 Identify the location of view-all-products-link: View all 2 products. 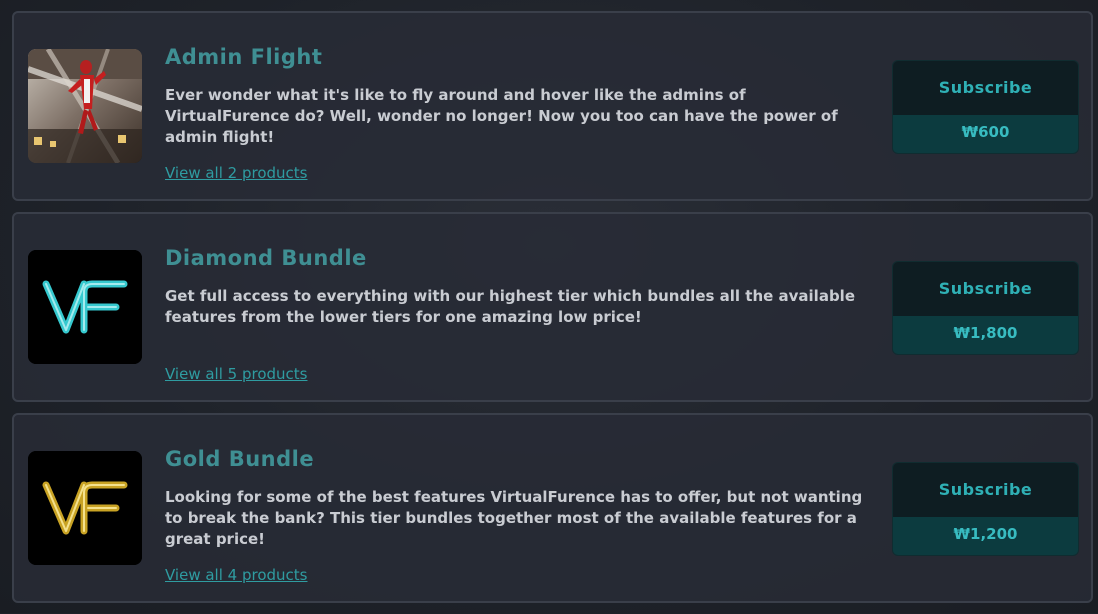
(236, 173).